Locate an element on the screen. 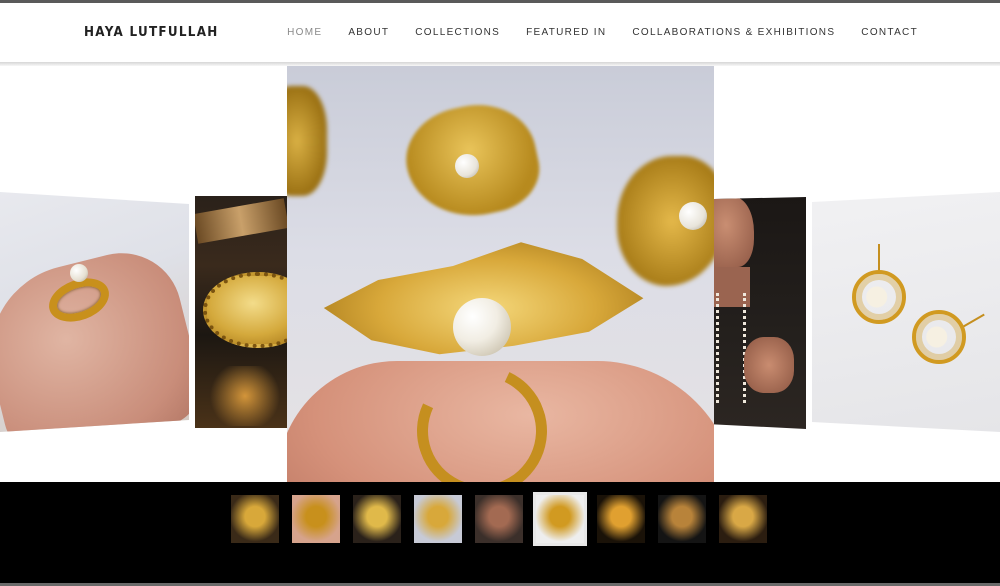 The width and height of the screenshot is (1000, 586). carousel-slide-ring-on-hand is located at coordinates (94, 312).